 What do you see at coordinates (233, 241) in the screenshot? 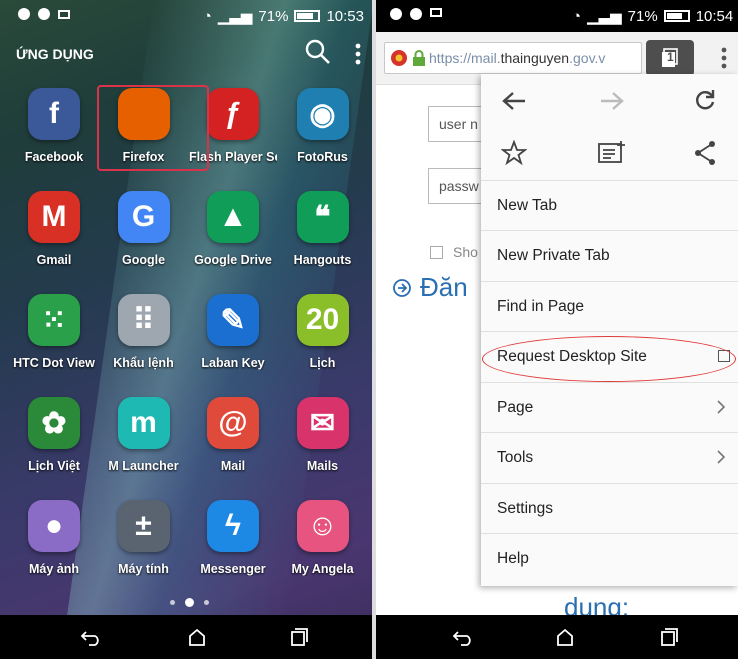
I see `app-google-drive: ▲ Google Drive` at bounding box center [233, 241].